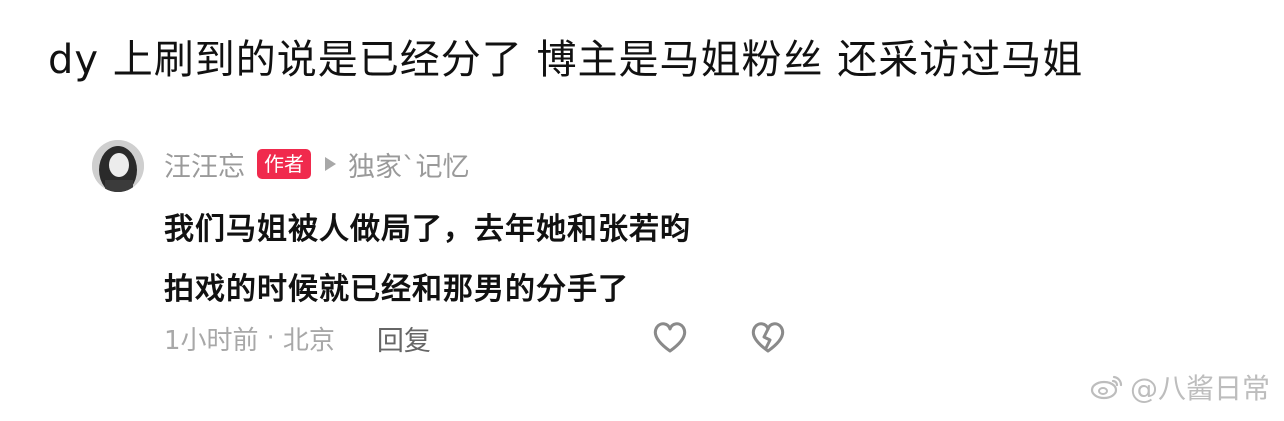 This screenshot has height=421, width=1284. What do you see at coordinates (427, 260) in the screenshot?
I see `comment-text: 我们马姐被人做局了，去年她和张若昀 拍戏的时候就已经和那男的分手了` at bounding box center [427, 260].